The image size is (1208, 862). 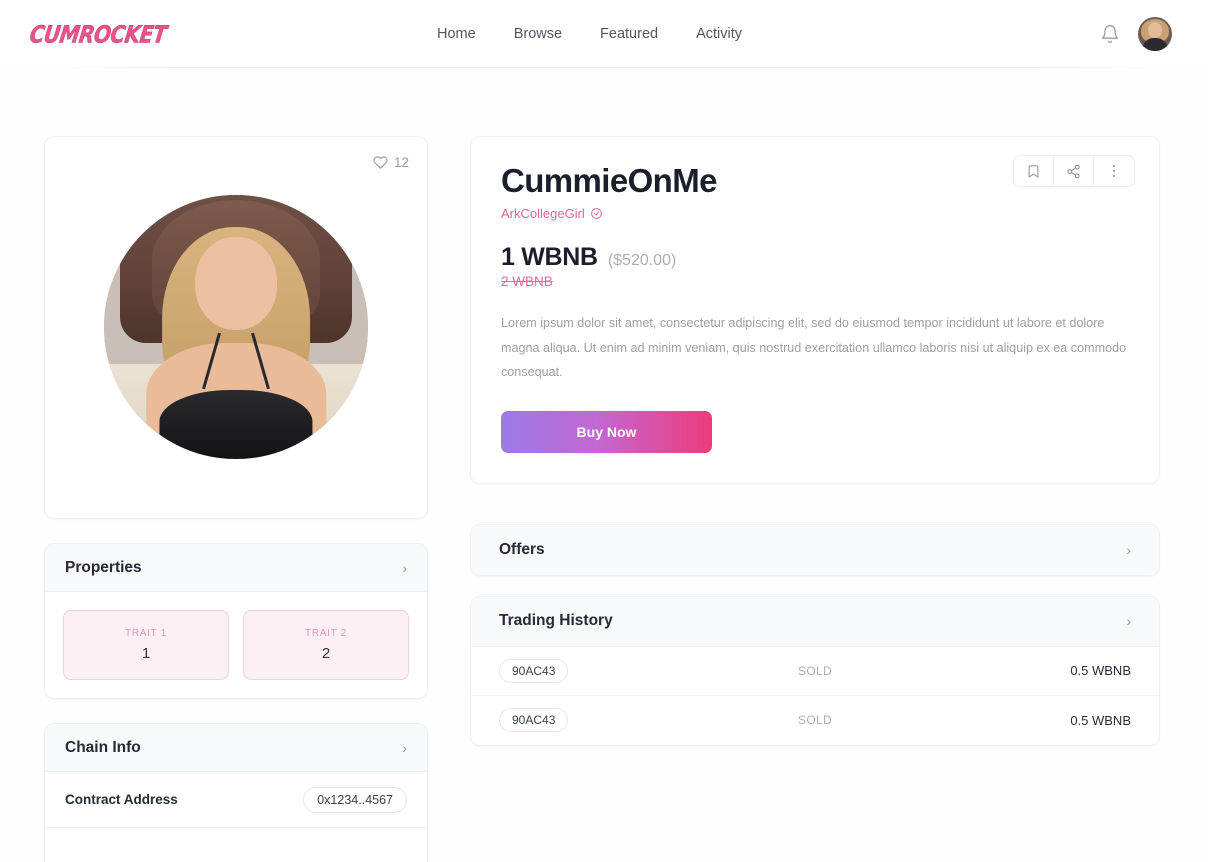 What do you see at coordinates (236, 162) in the screenshot?
I see `like-counter: 12` at bounding box center [236, 162].